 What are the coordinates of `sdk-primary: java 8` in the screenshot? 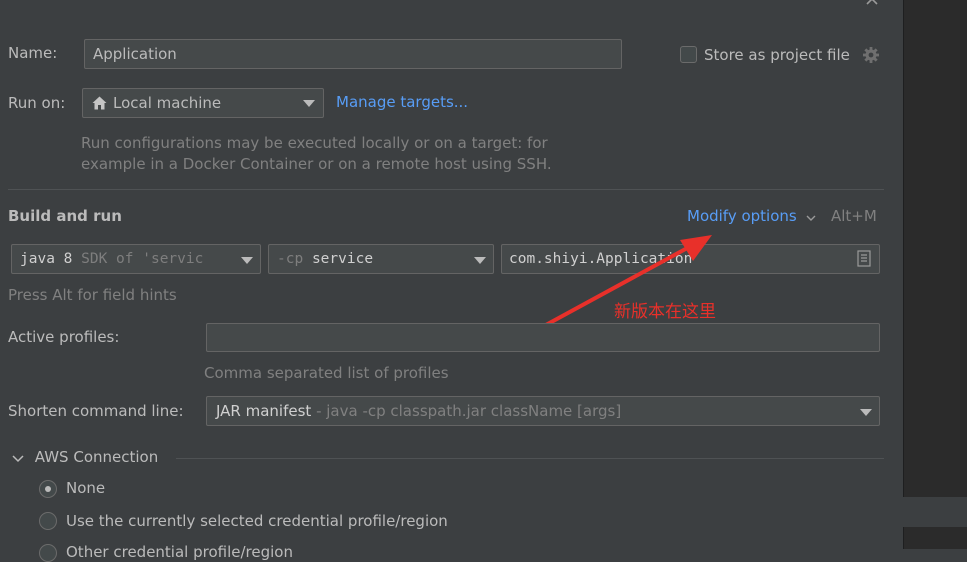 It's located at (46, 259).